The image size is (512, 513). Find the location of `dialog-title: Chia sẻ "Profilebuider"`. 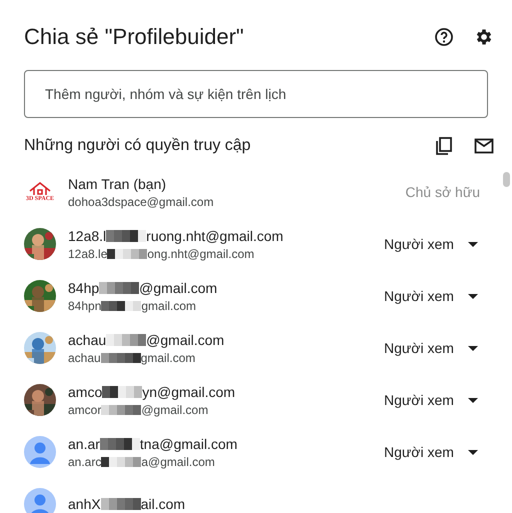

dialog-title: Chia sẻ "Profilebuider" is located at coordinates (134, 37).